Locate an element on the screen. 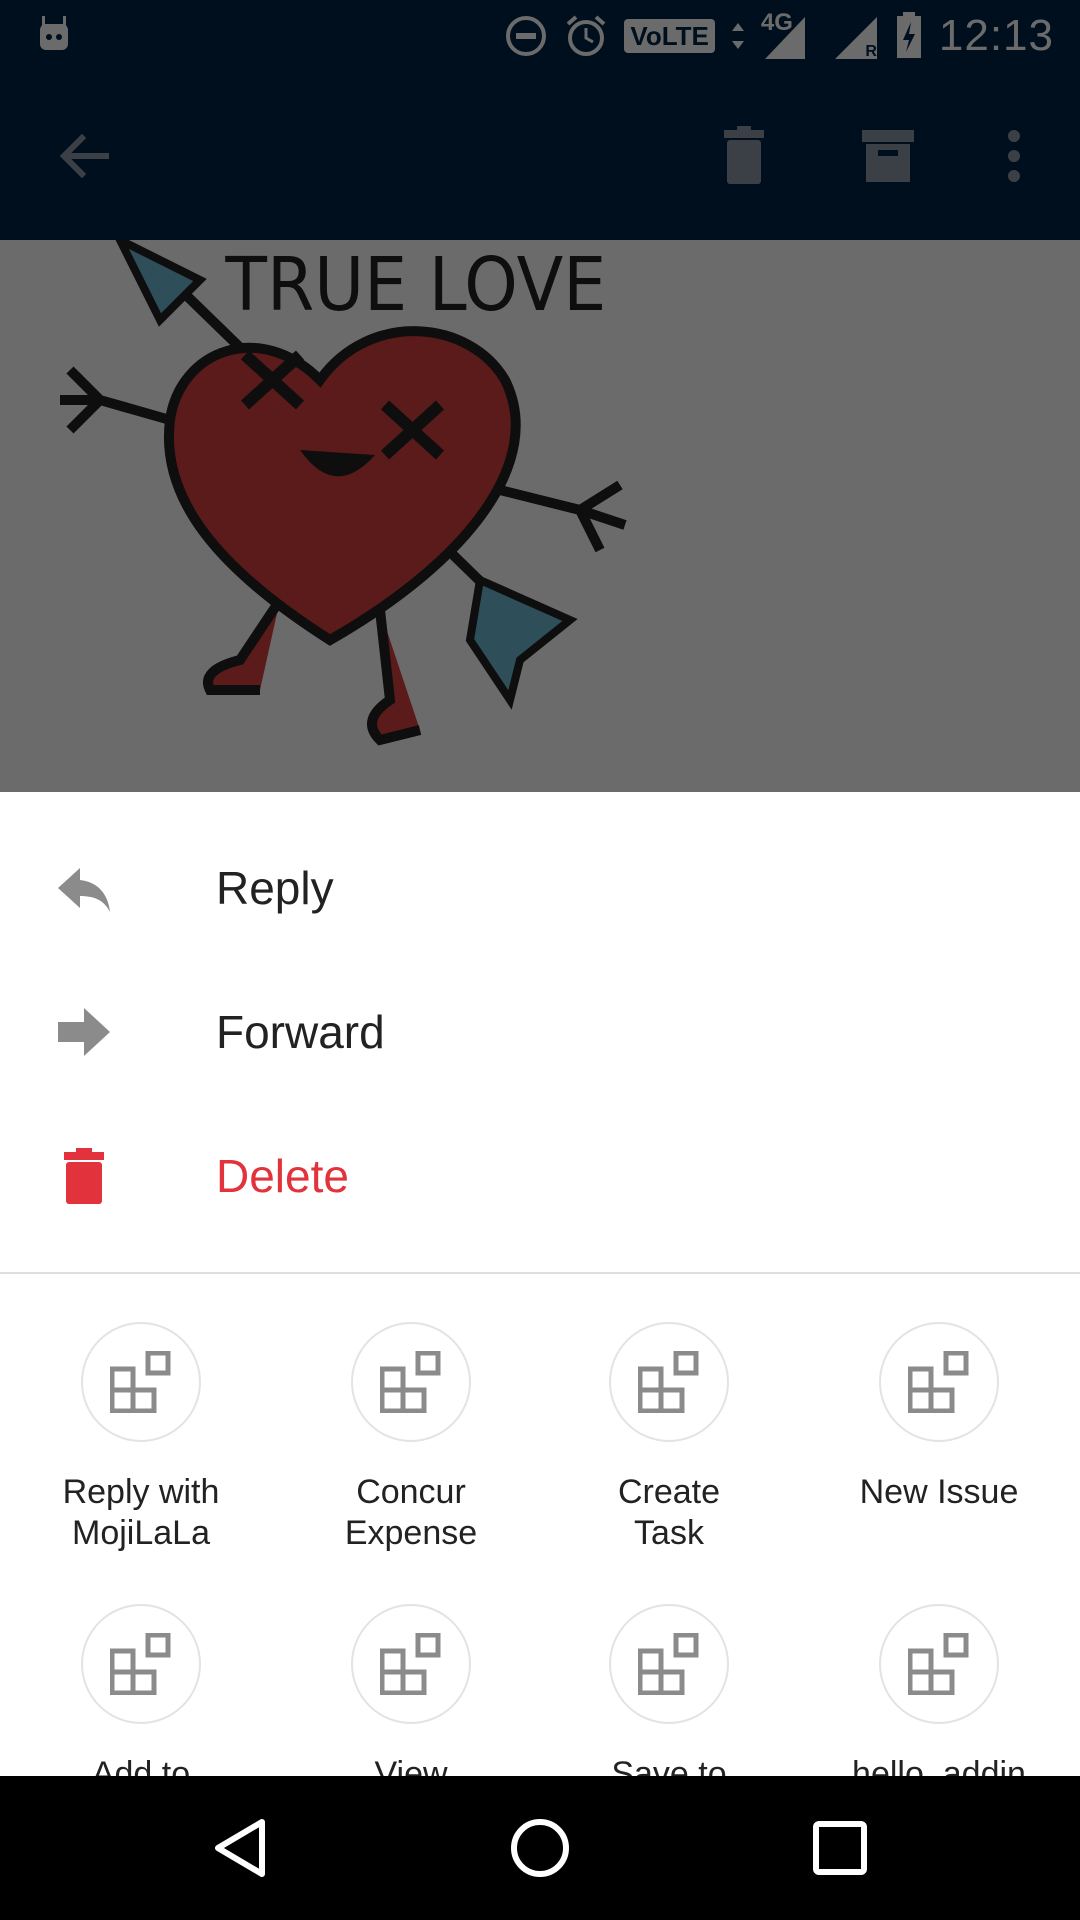 This screenshot has width=1080, height=1920. addin-new-issue: New Issue is located at coordinates (939, 1452).